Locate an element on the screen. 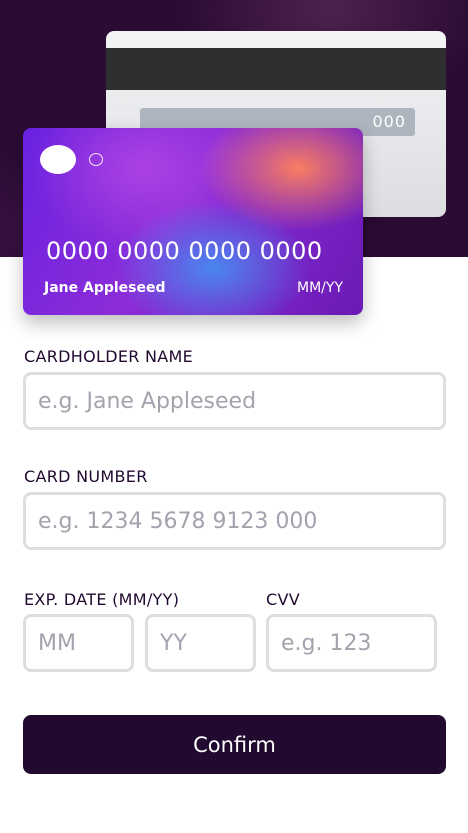 The height and width of the screenshot is (833, 468). cardholder-name-input is located at coordinates (234, 401).